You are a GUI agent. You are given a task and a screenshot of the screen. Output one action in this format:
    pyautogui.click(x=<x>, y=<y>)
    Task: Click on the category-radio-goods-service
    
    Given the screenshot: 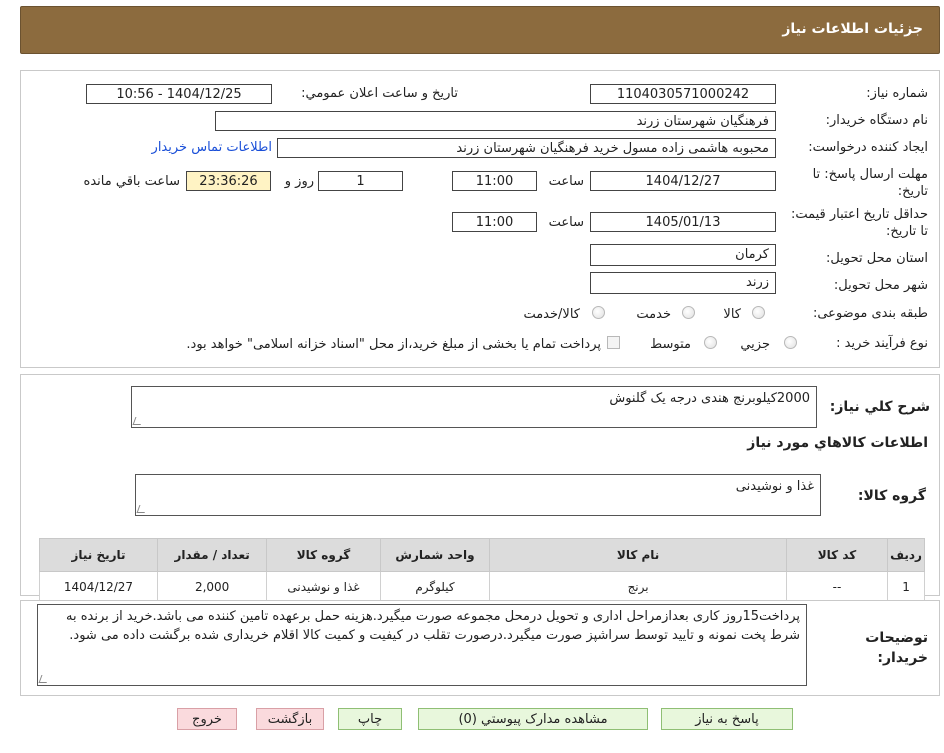 What is the action you would take?
    pyautogui.click(x=598, y=312)
    